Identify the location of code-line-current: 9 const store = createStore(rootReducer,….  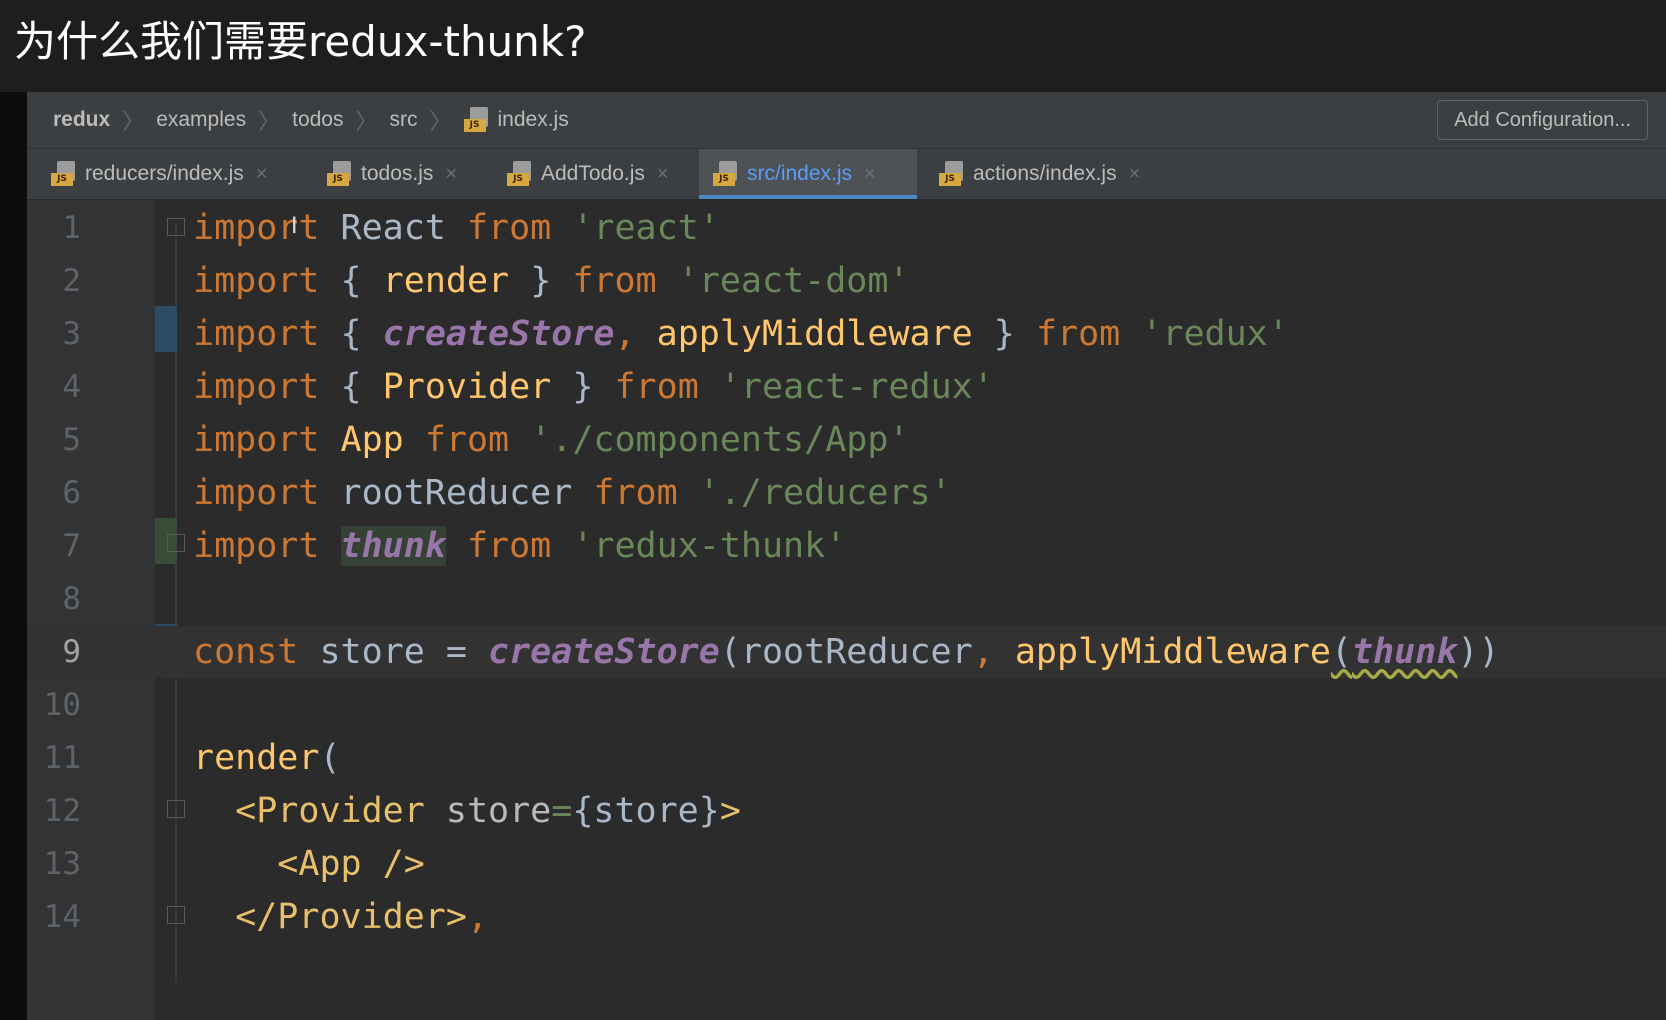
(846, 652).